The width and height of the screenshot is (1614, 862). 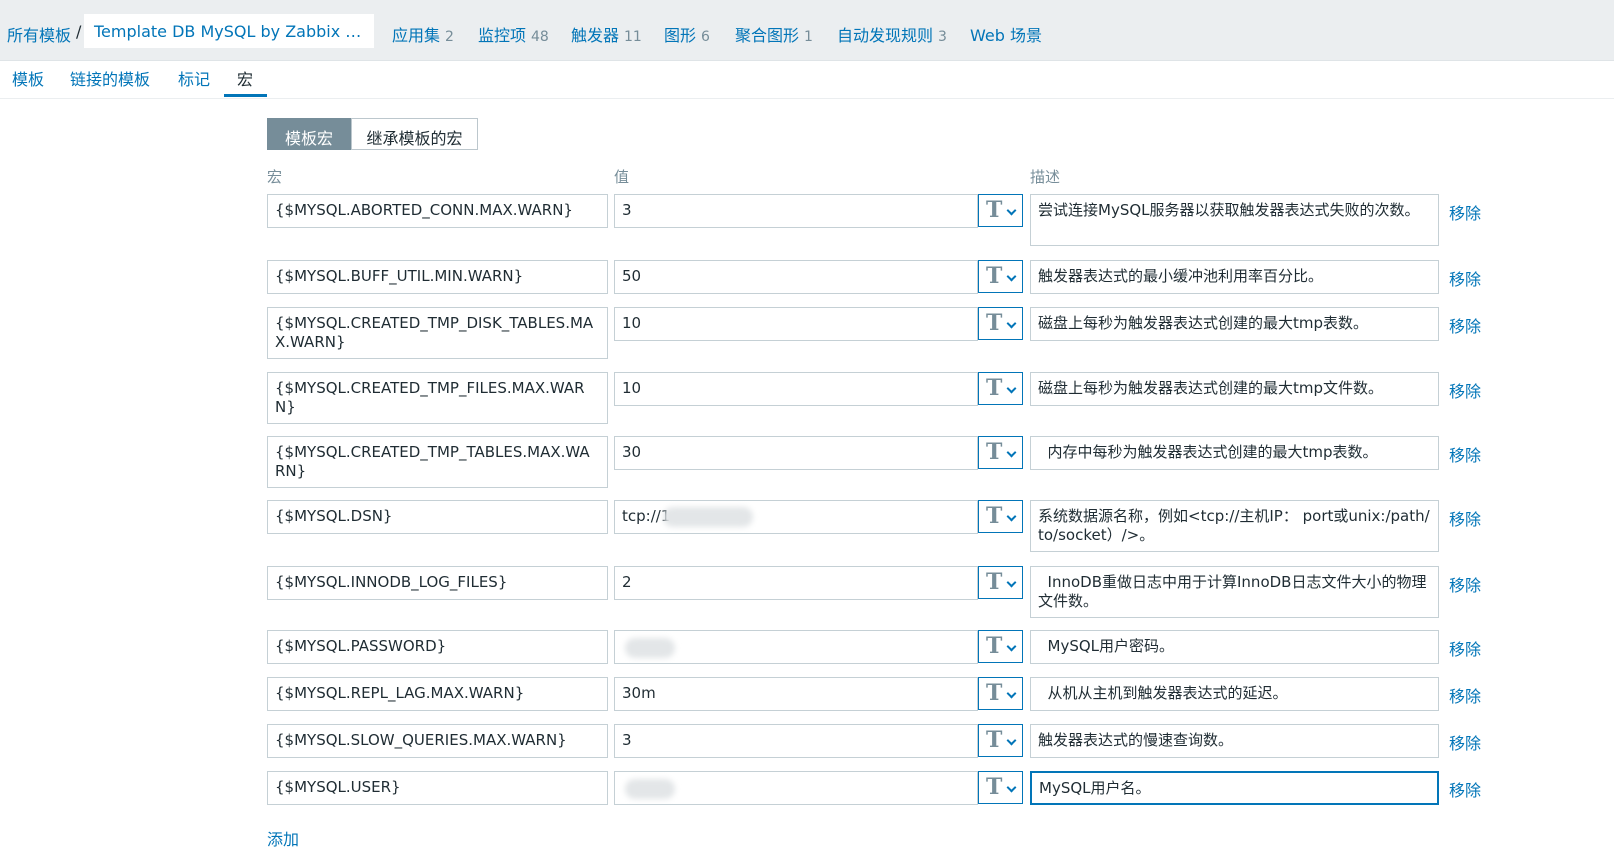 I want to click on macro-description-input: MySQL用户密码。, so click(x=1234, y=647).